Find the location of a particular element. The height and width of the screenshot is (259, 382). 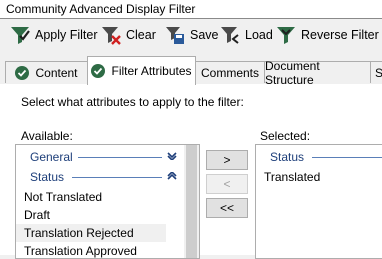

tab-document-structure: Document Structure is located at coordinates (317, 73).